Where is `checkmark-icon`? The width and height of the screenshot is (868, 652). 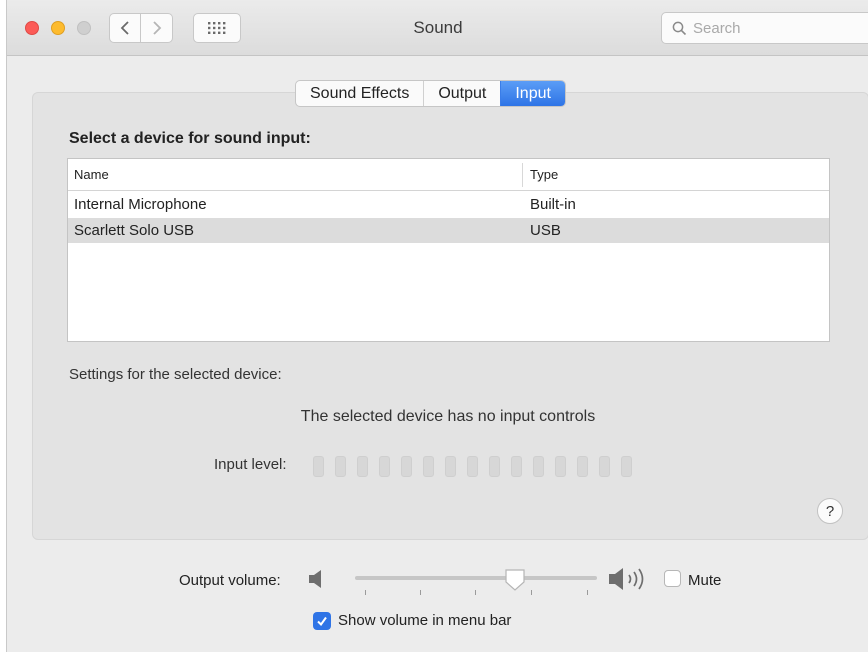 checkmark-icon is located at coordinates (322, 621).